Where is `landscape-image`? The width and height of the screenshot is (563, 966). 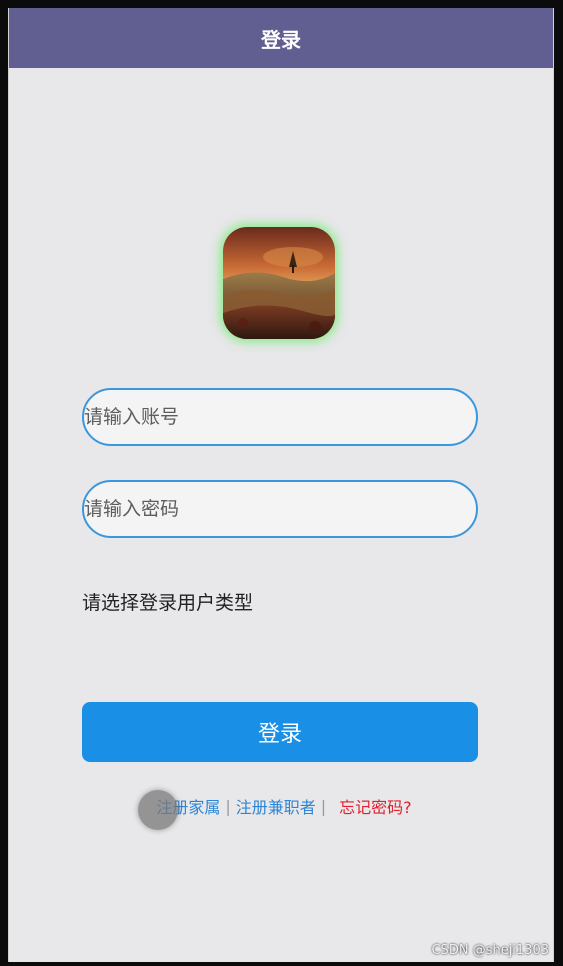 landscape-image is located at coordinates (279, 283).